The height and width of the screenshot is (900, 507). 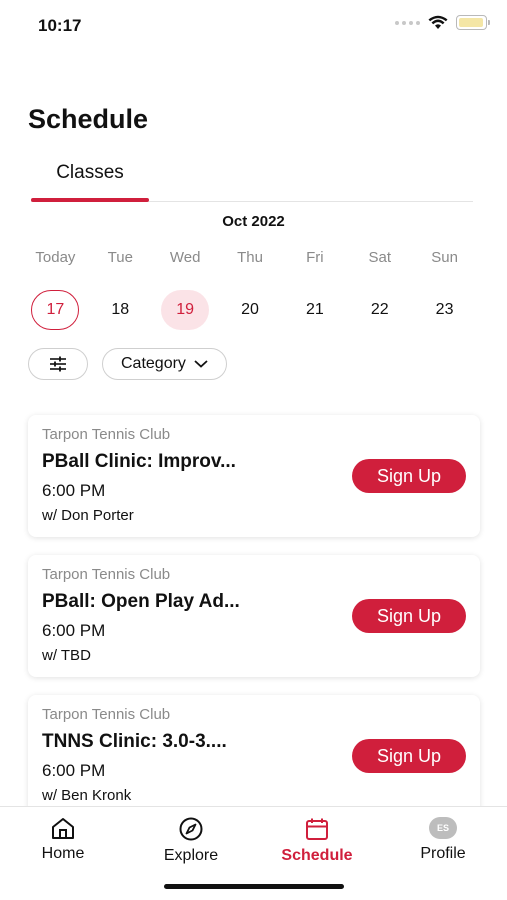 What do you see at coordinates (317, 841) in the screenshot?
I see `nav-schedule: Schedule` at bounding box center [317, 841].